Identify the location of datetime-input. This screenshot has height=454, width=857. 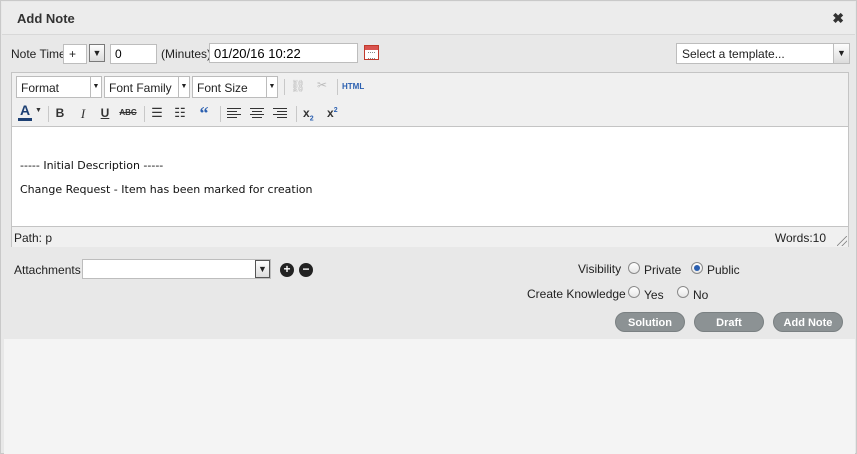
(283, 53).